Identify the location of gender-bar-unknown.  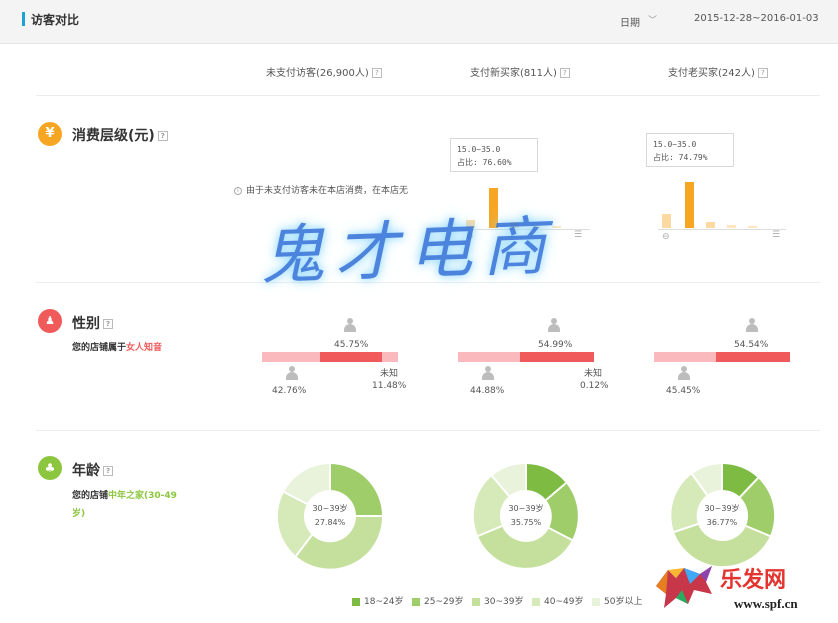
(390, 357).